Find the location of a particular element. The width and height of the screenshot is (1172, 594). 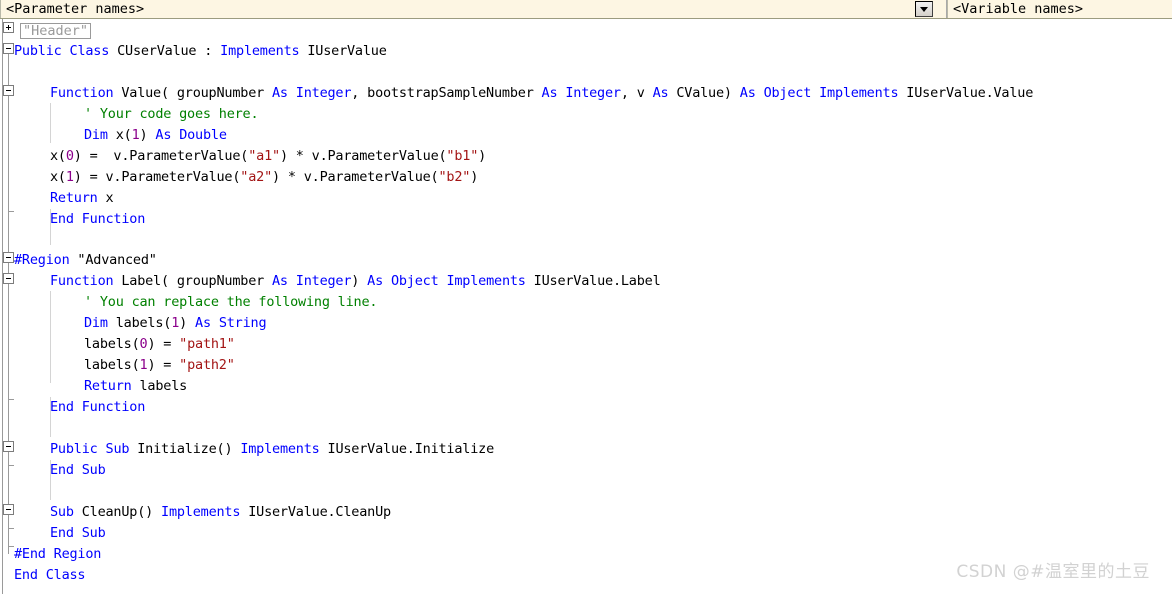

code-line: #Region "Advanced" is located at coordinates (85, 261).